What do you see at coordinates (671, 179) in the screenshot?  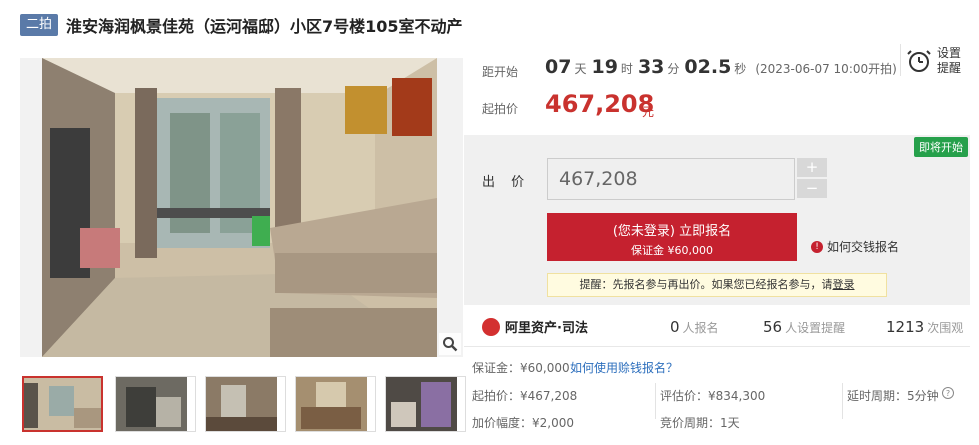 I see `bid-price-input: 467,208` at bounding box center [671, 179].